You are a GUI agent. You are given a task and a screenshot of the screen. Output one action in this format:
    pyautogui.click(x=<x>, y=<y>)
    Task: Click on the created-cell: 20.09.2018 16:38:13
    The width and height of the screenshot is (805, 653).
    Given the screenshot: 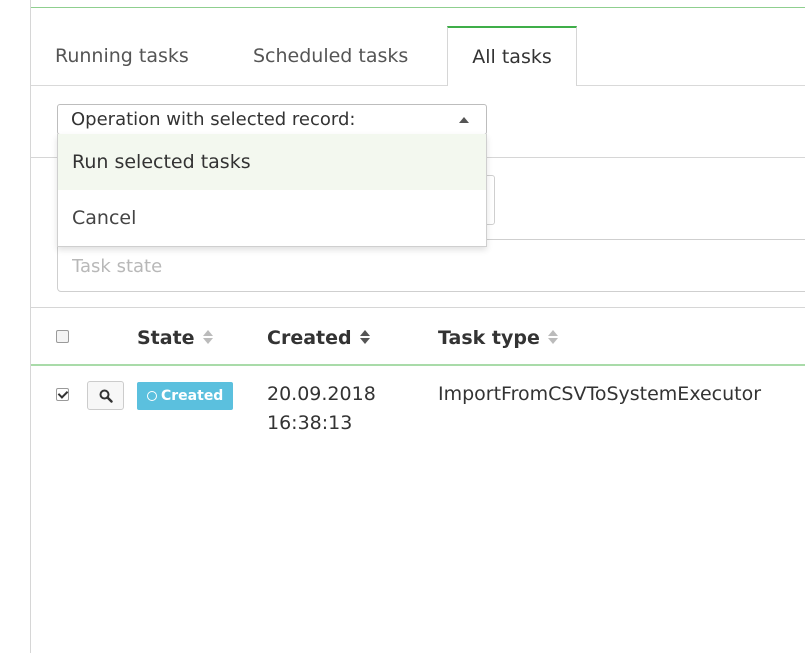 What is the action you would take?
    pyautogui.click(x=321, y=409)
    